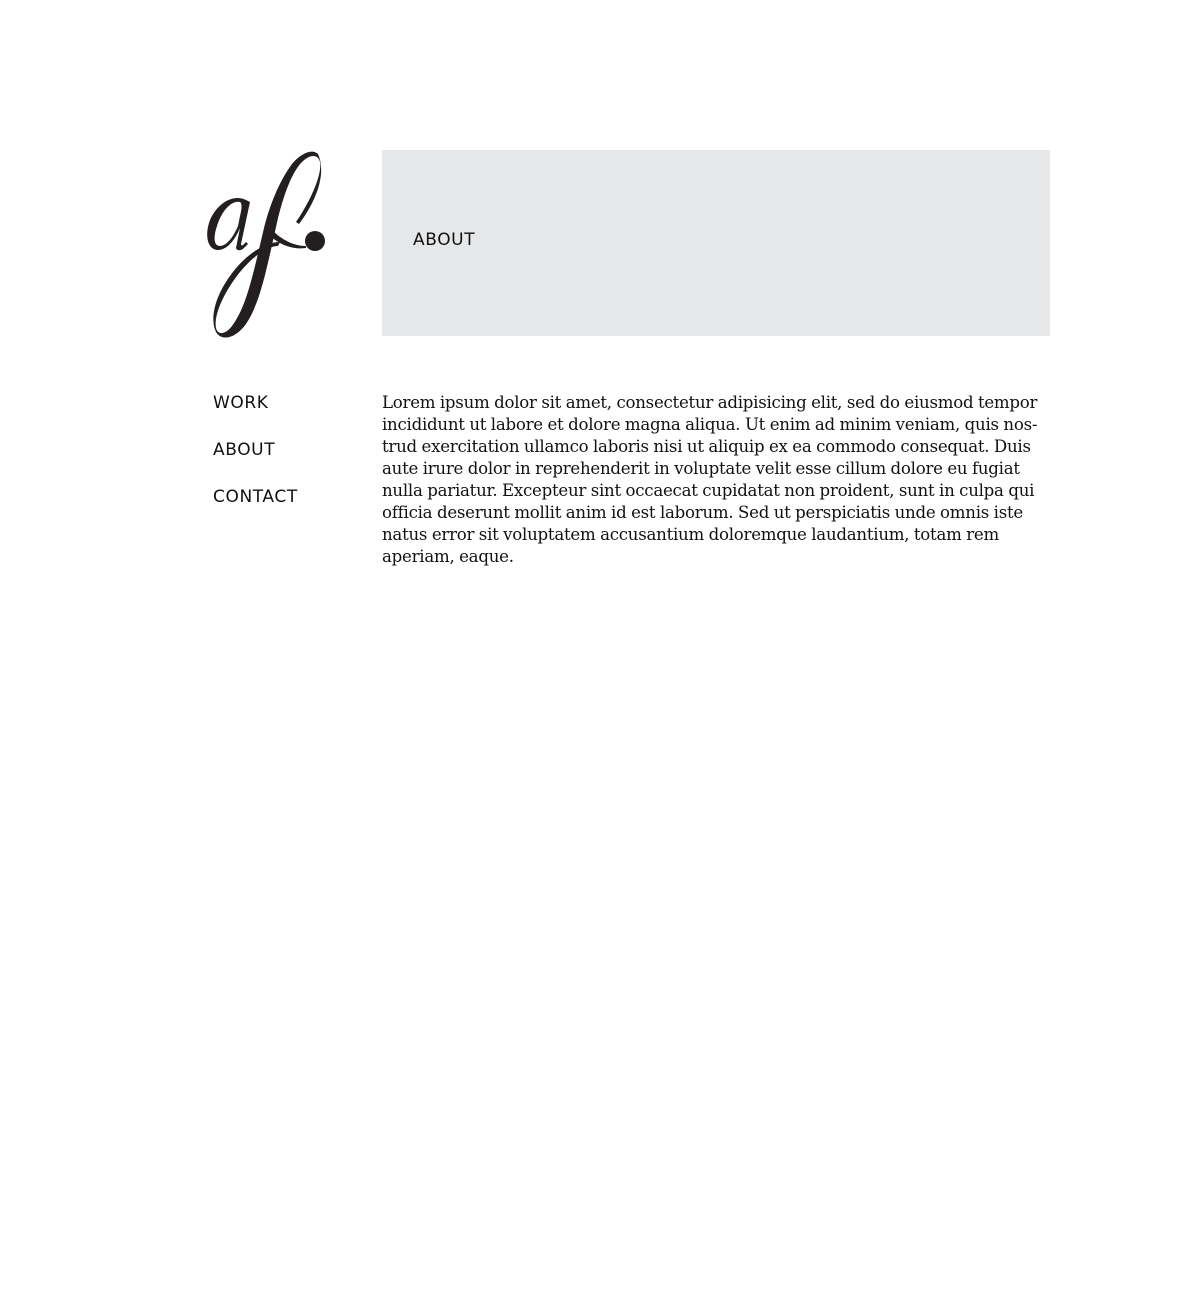 Image resolution: width=1200 pixels, height=1299 pixels. What do you see at coordinates (255, 462) in the screenshot?
I see `main-nav: WORK ABOUT CONTACT` at bounding box center [255, 462].